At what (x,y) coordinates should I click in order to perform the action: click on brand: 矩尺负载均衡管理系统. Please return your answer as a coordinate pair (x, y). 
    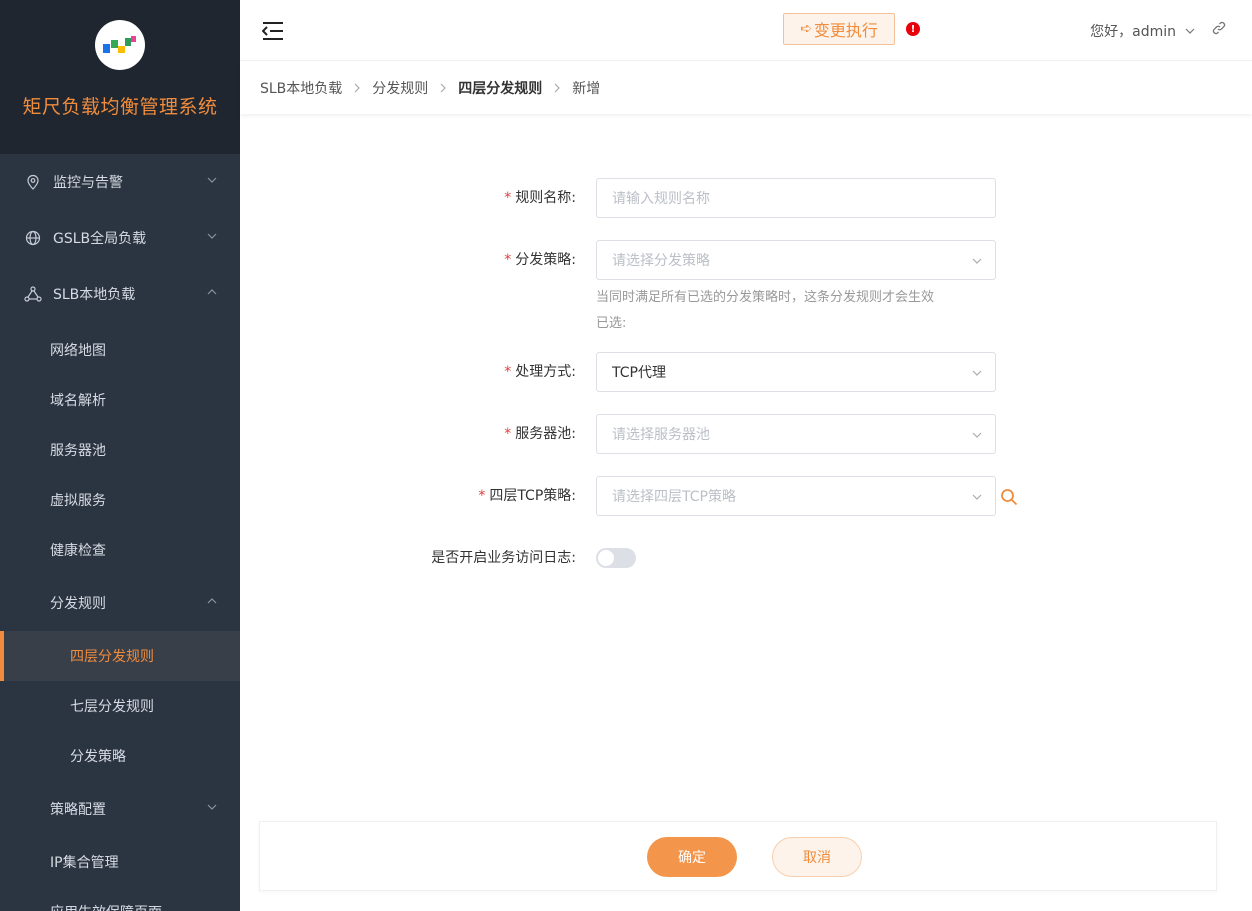
    Looking at the image, I should click on (120, 77).